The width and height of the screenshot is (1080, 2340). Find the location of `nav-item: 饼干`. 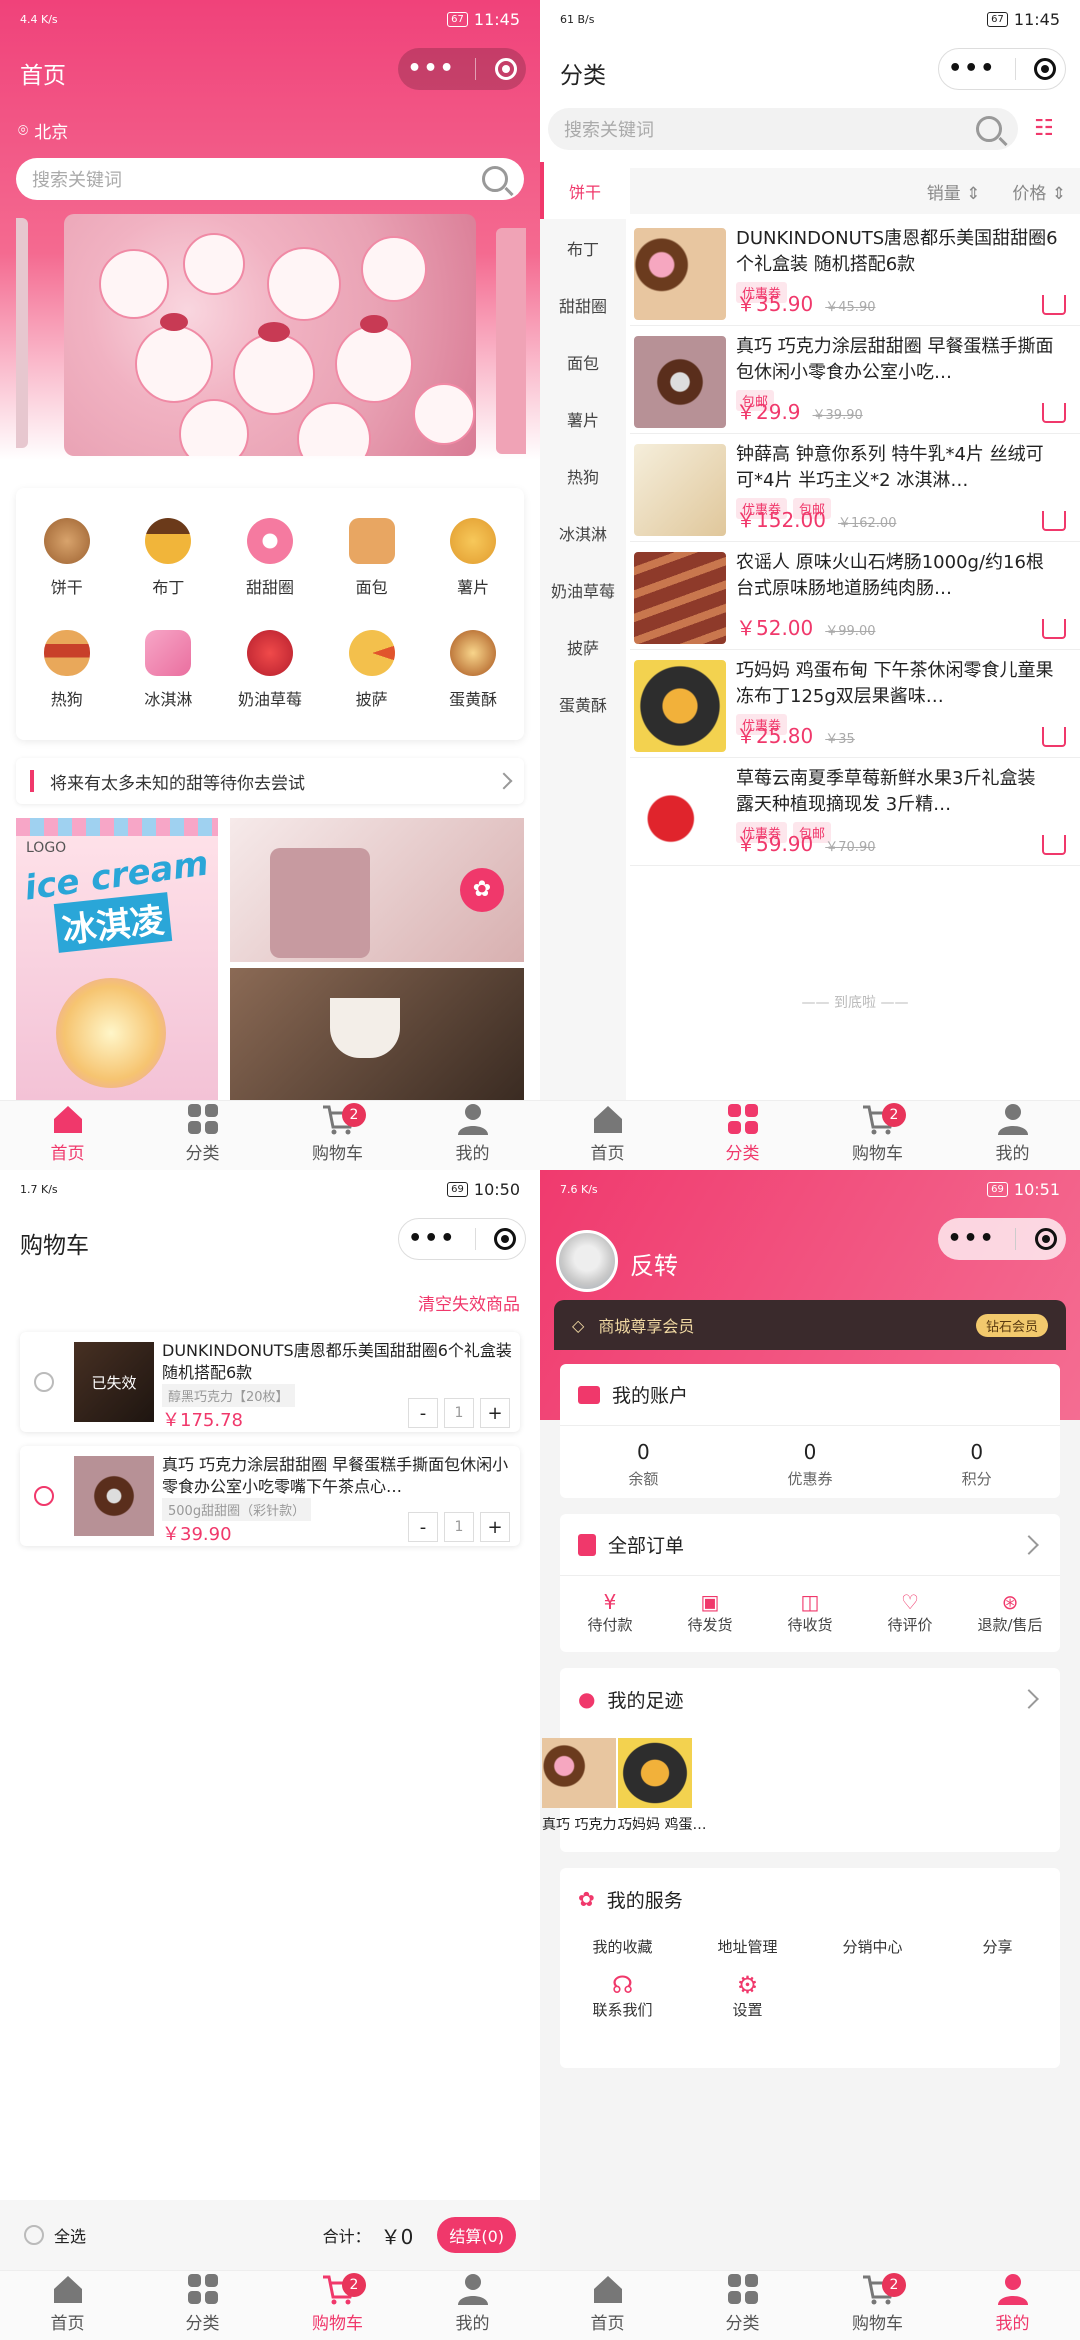

nav-item: 饼干 is located at coordinates (583, 190).